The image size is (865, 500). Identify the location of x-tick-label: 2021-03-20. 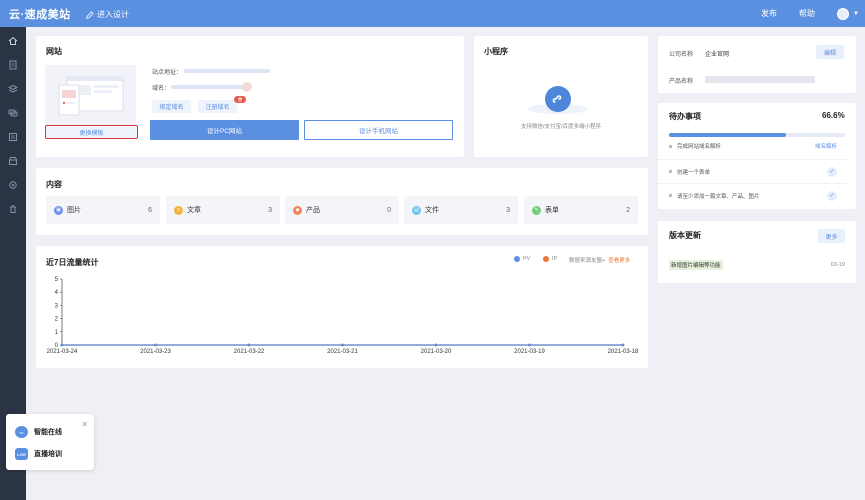
(436, 352).